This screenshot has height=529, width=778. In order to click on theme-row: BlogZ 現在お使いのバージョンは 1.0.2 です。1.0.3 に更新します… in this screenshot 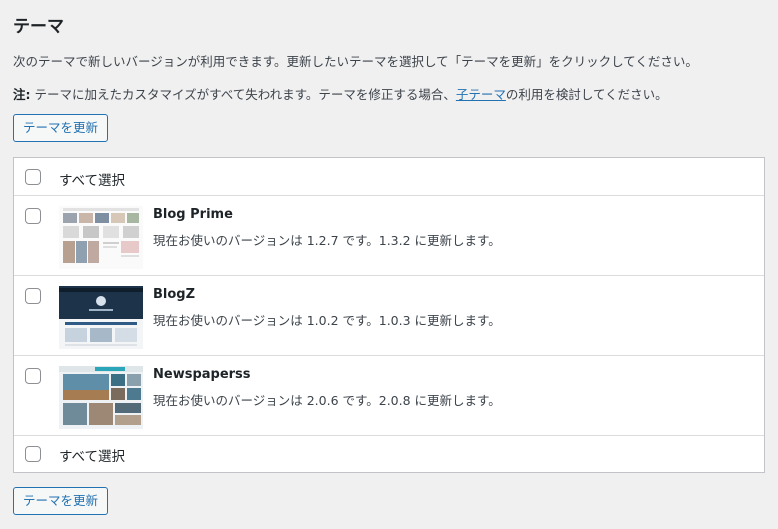, I will do `click(389, 316)`.